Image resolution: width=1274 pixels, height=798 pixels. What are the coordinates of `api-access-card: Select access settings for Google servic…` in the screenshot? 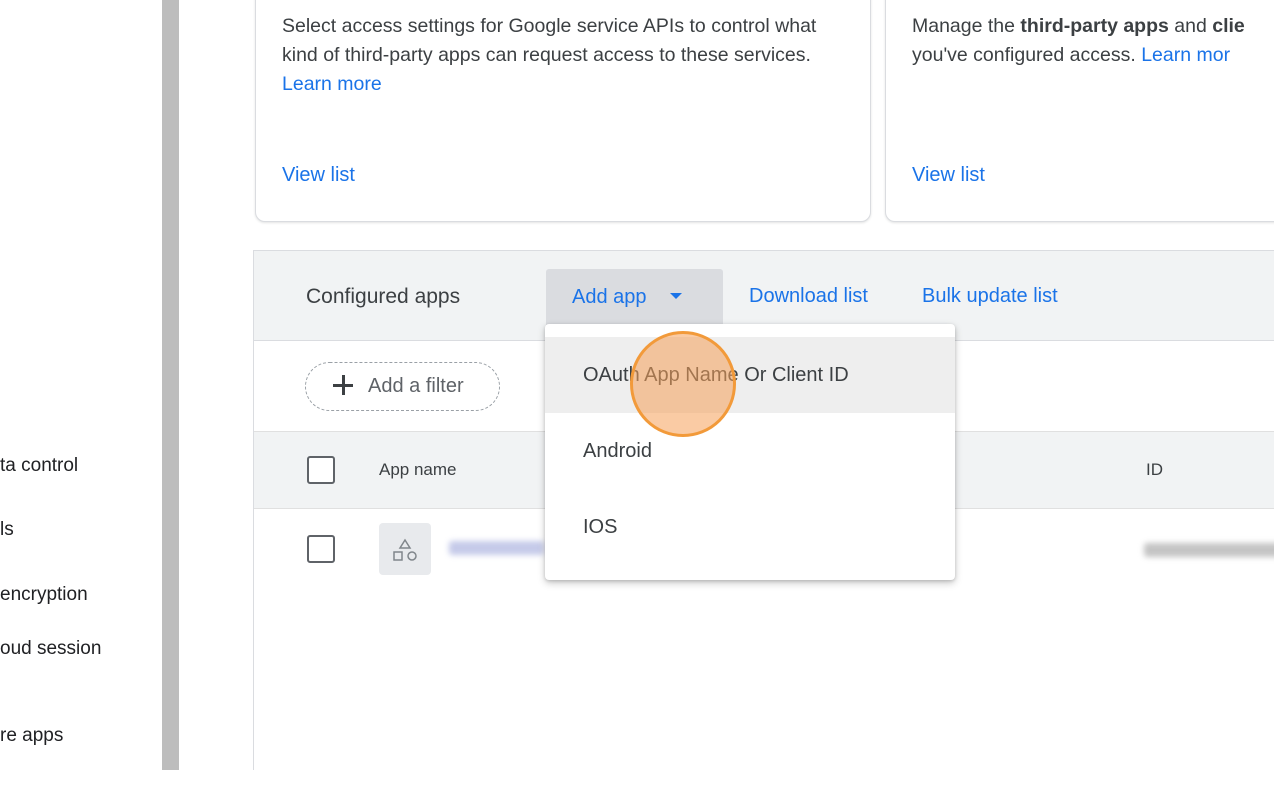 It's located at (563, 111).